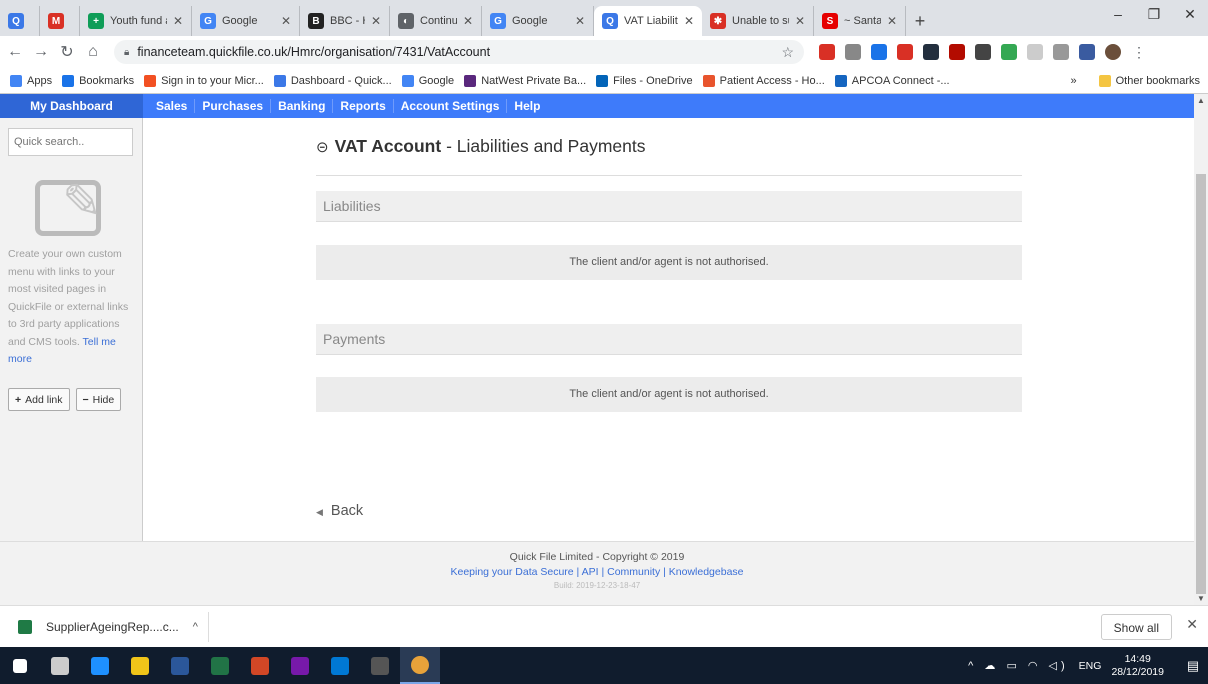 The height and width of the screenshot is (684, 1208). I want to click on tab-title: Google, so click(240, 21).